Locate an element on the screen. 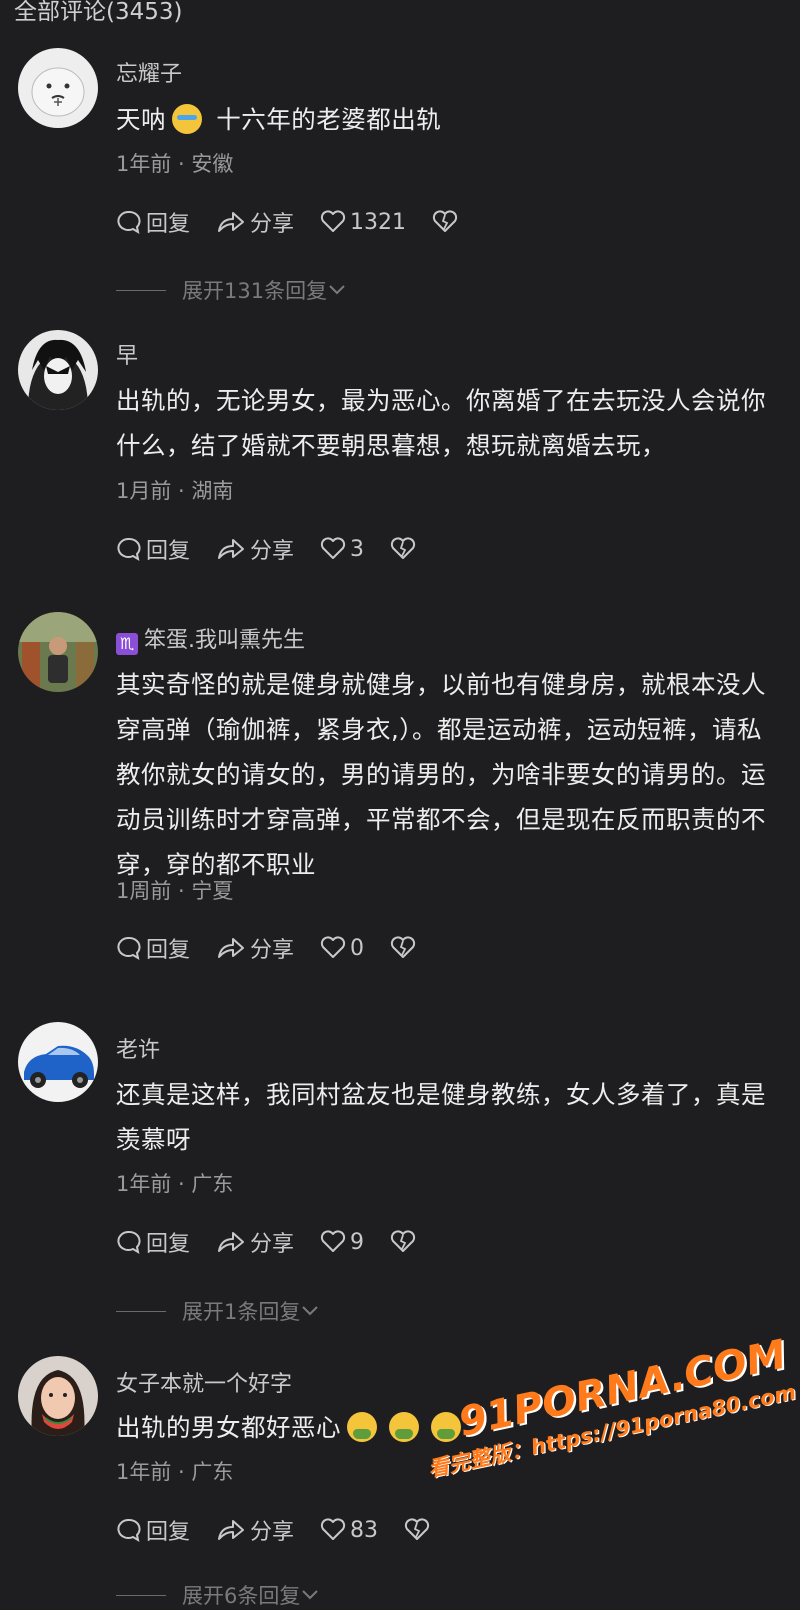 The image size is (800, 1610). like-count: 83 is located at coordinates (364, 1530).